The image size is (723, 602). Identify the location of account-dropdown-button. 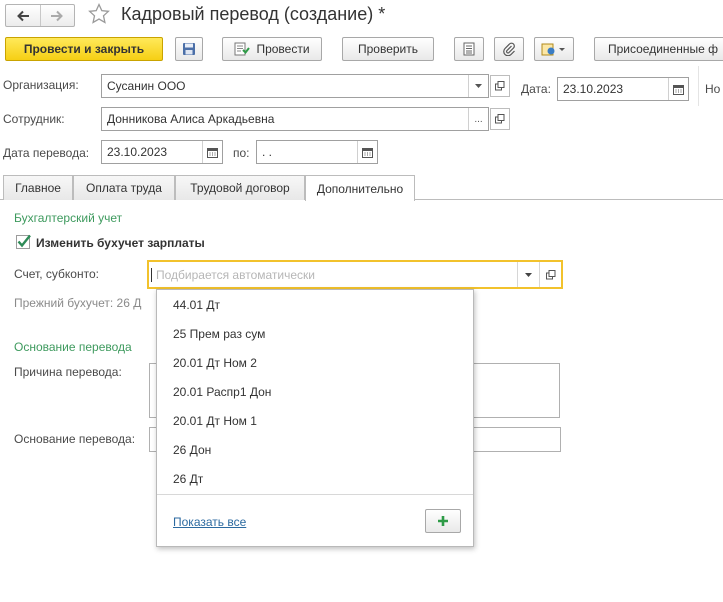
(528, 274).